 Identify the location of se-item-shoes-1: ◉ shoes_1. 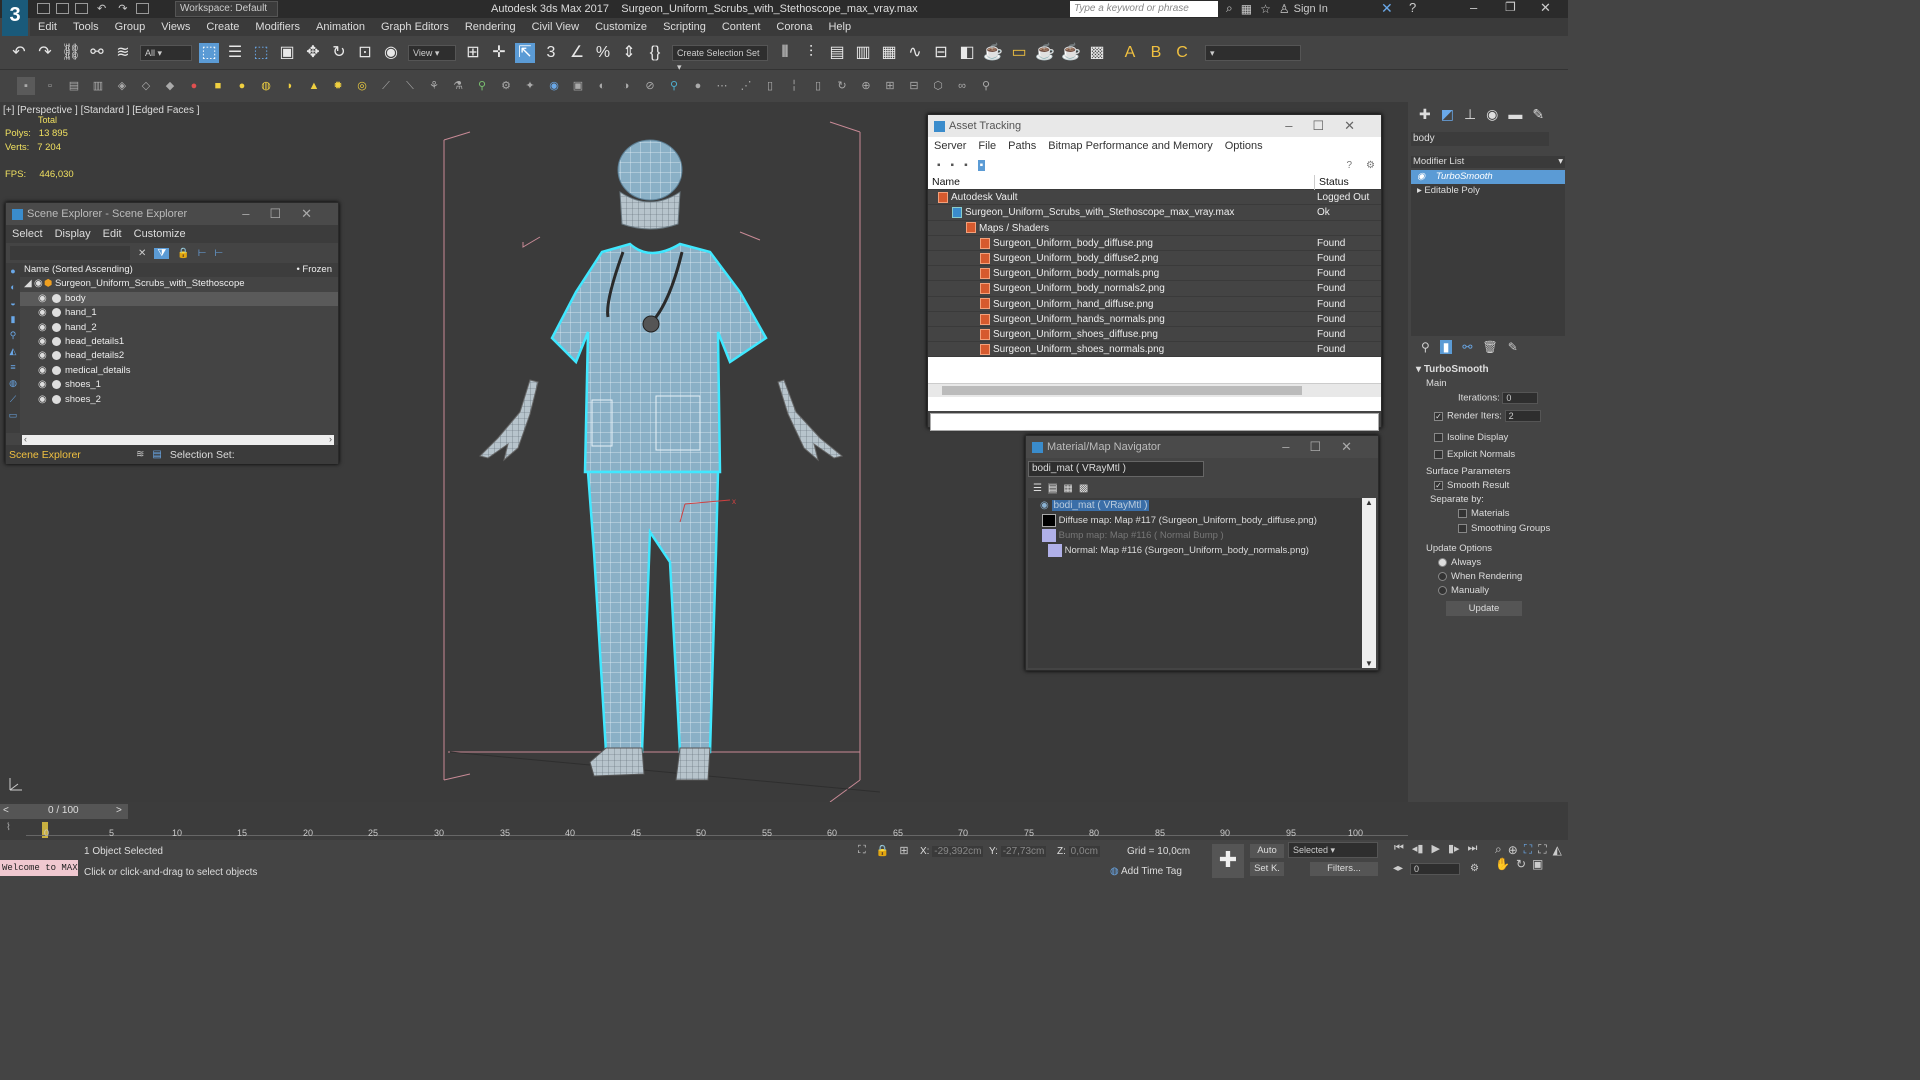
(179, 385).